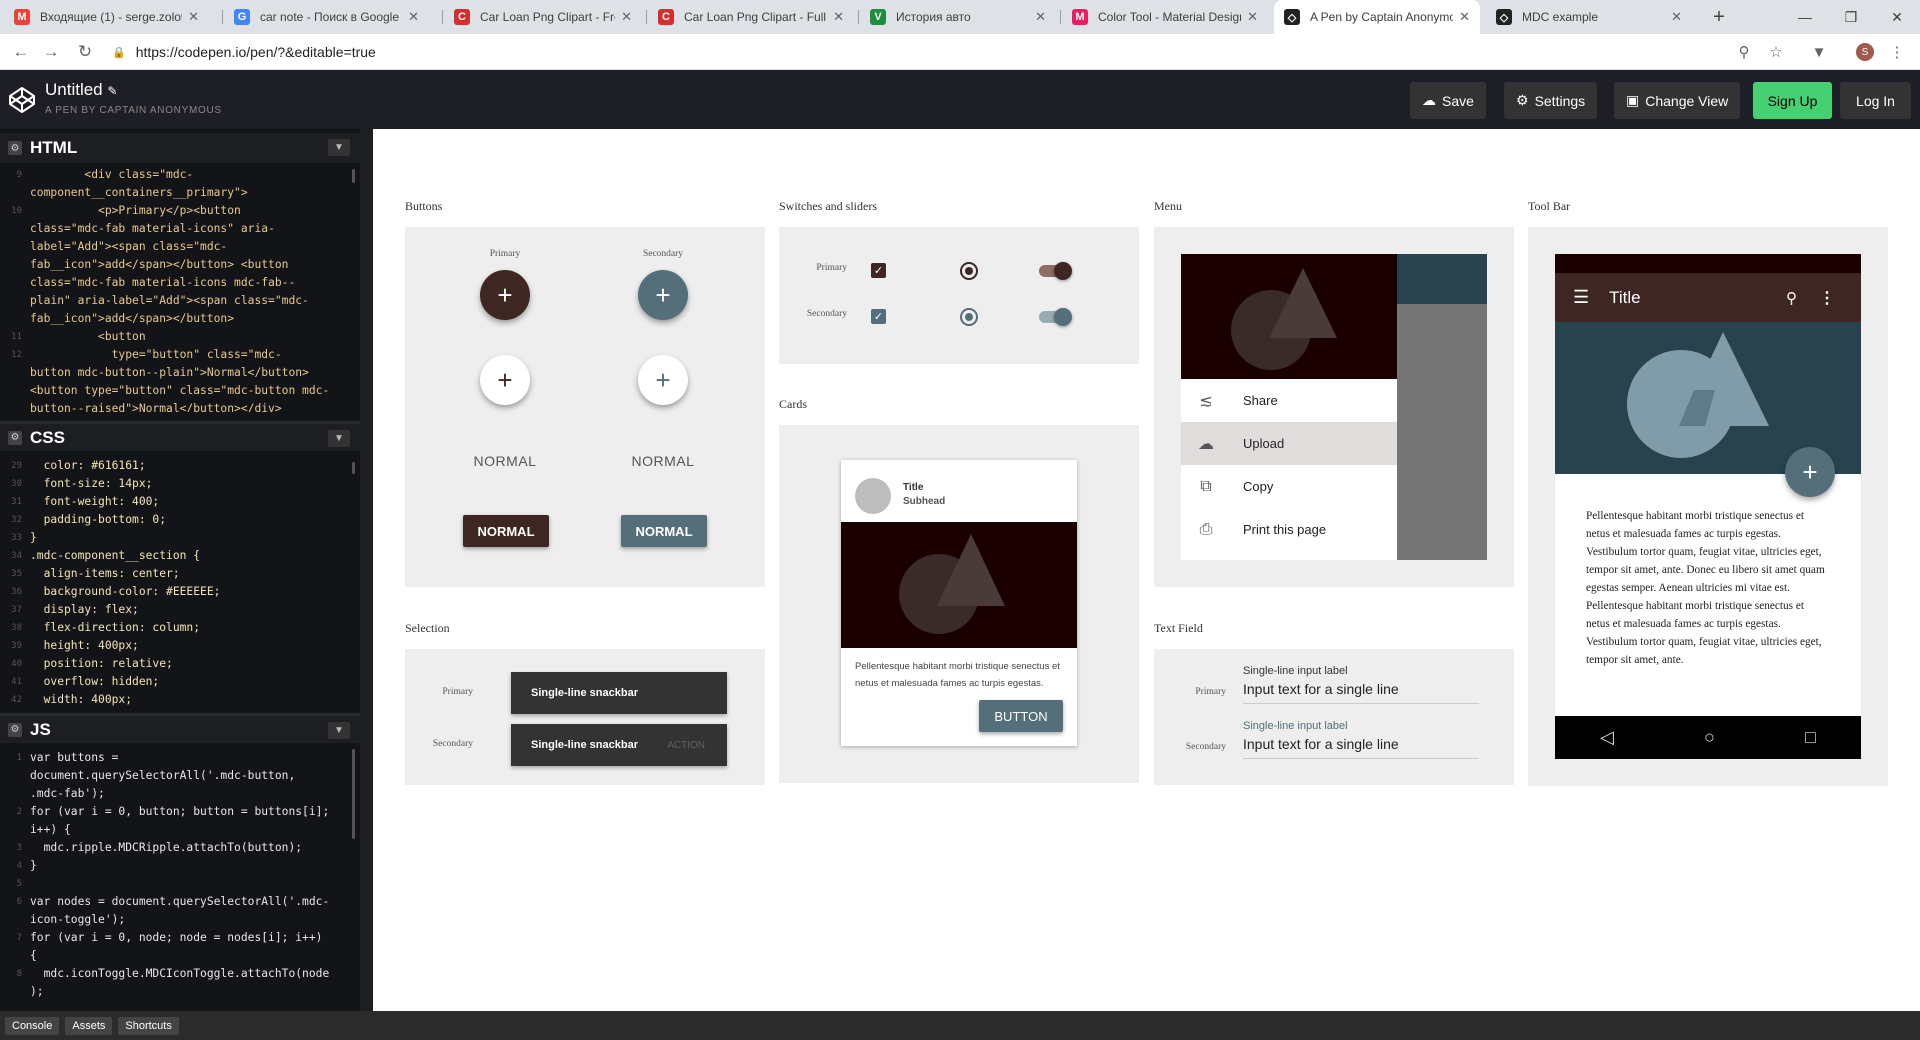 Image resolution: width=1920 pixels, height=1040 pixels. Describe the element at coordinates (505, 380) in the screenshot. I see `primary-fab-plain-button: +` at that location.